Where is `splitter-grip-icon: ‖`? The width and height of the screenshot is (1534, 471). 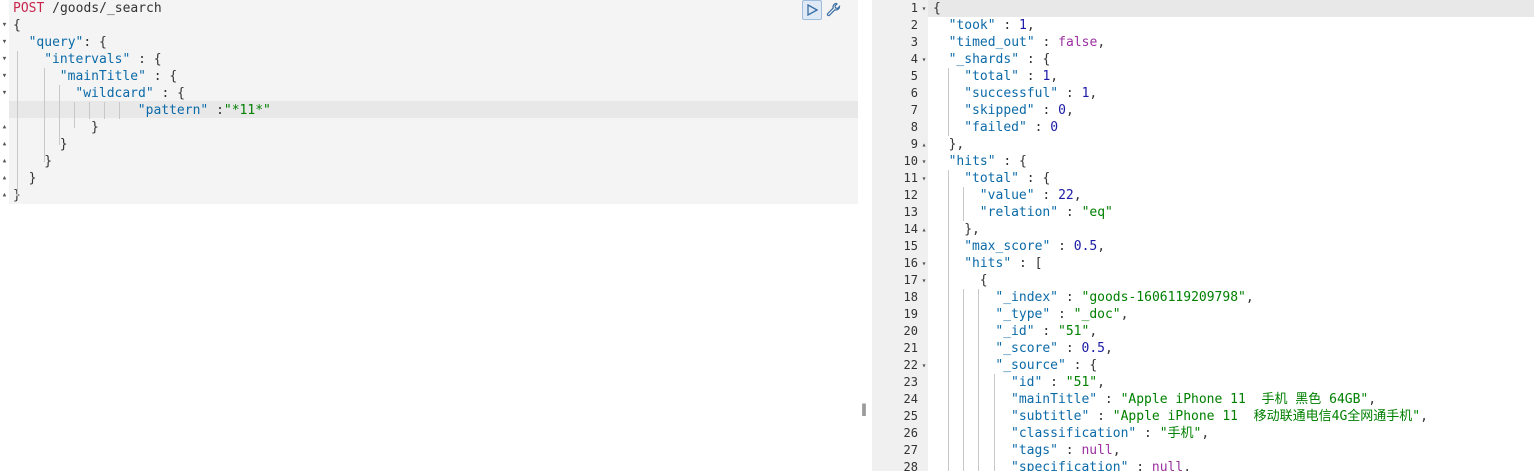
splitter-grip-icon: ‖ is located at coordinates (864, 409).